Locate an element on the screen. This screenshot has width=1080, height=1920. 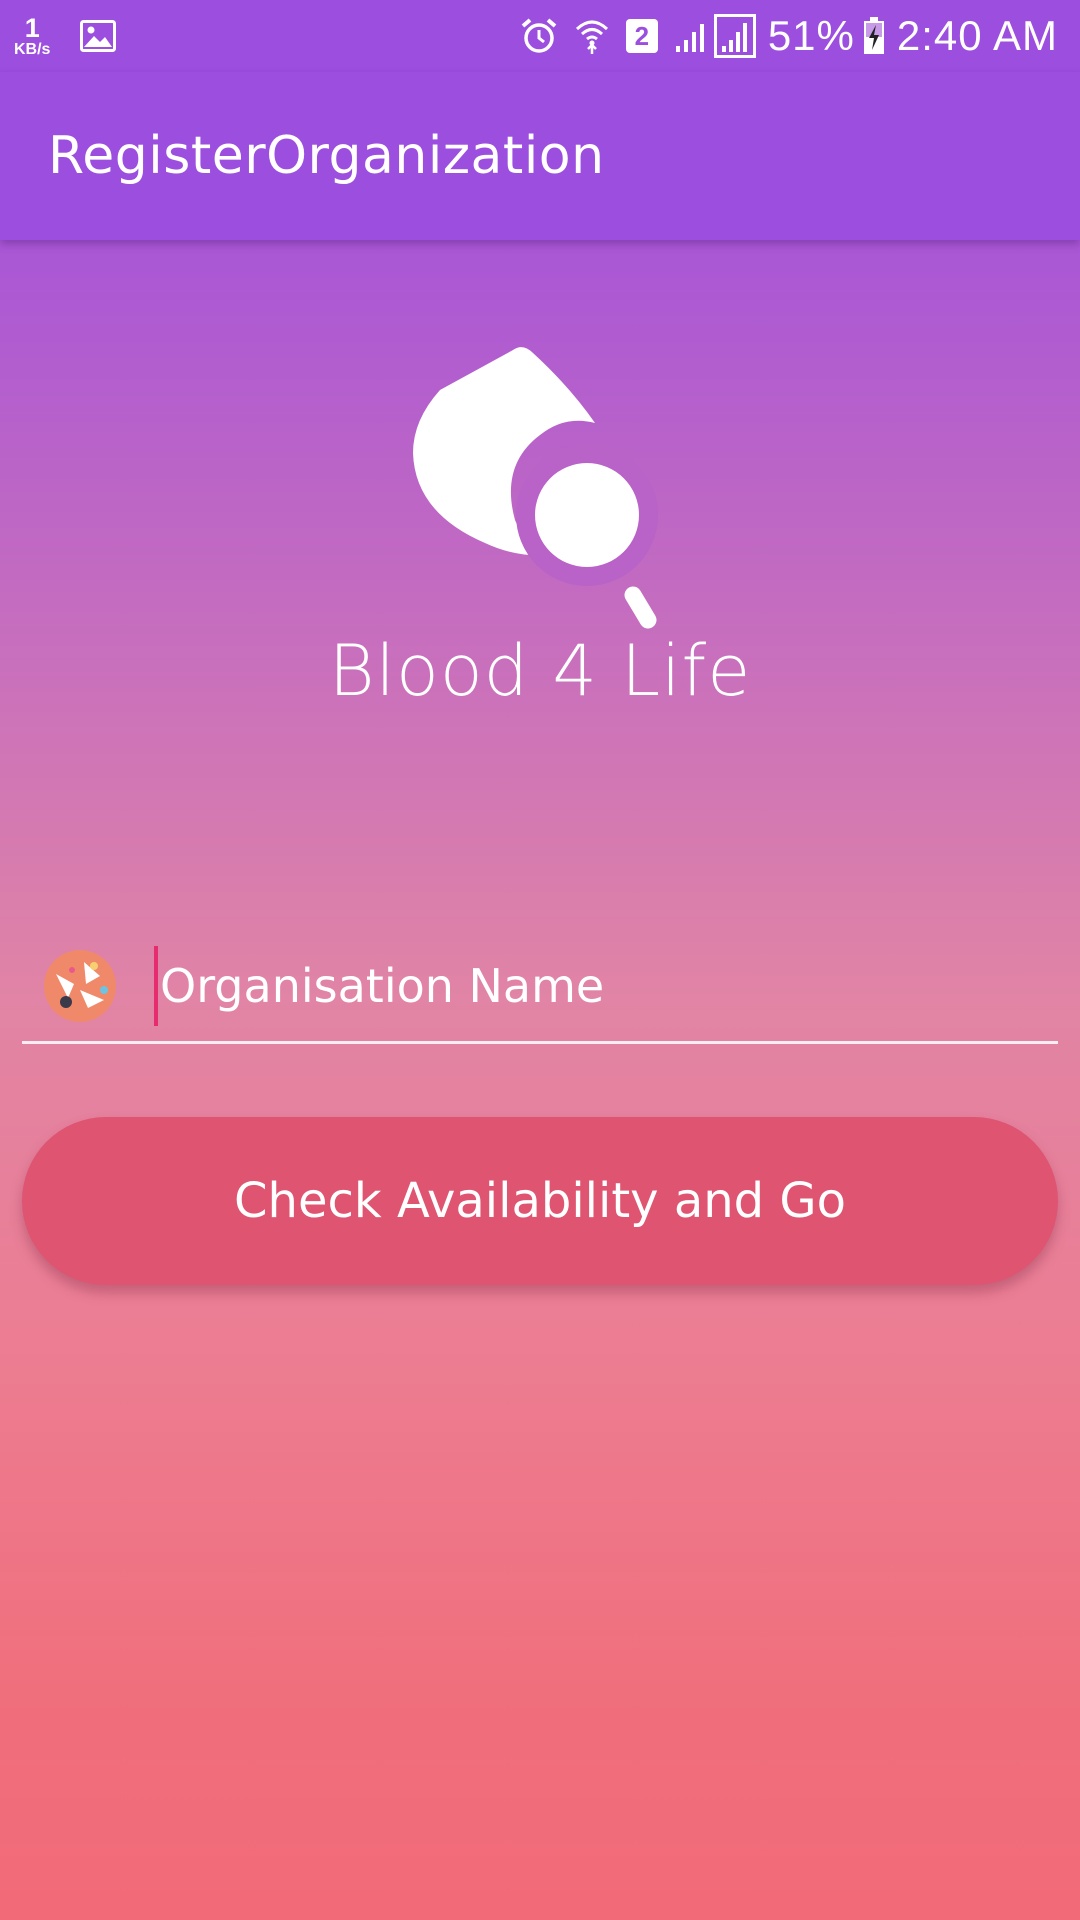
organisation-icon is located at coordinates (80, 985).